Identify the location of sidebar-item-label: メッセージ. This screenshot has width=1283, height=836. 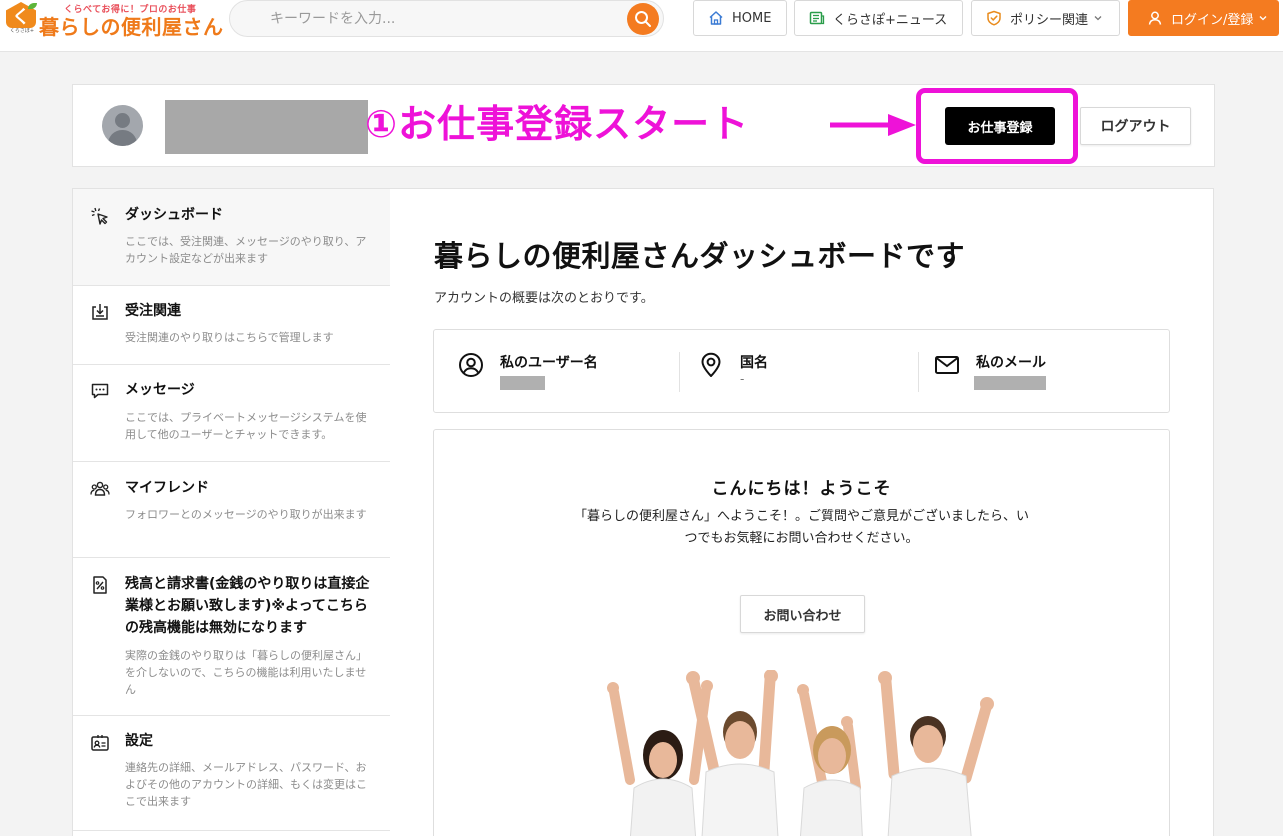
(160, 390).